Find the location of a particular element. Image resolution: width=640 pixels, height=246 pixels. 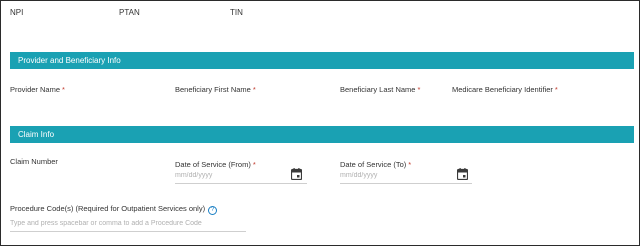

provider-beneficiary-section-header: Provider and Beneficiary Info is located at coordinates (322, 60).